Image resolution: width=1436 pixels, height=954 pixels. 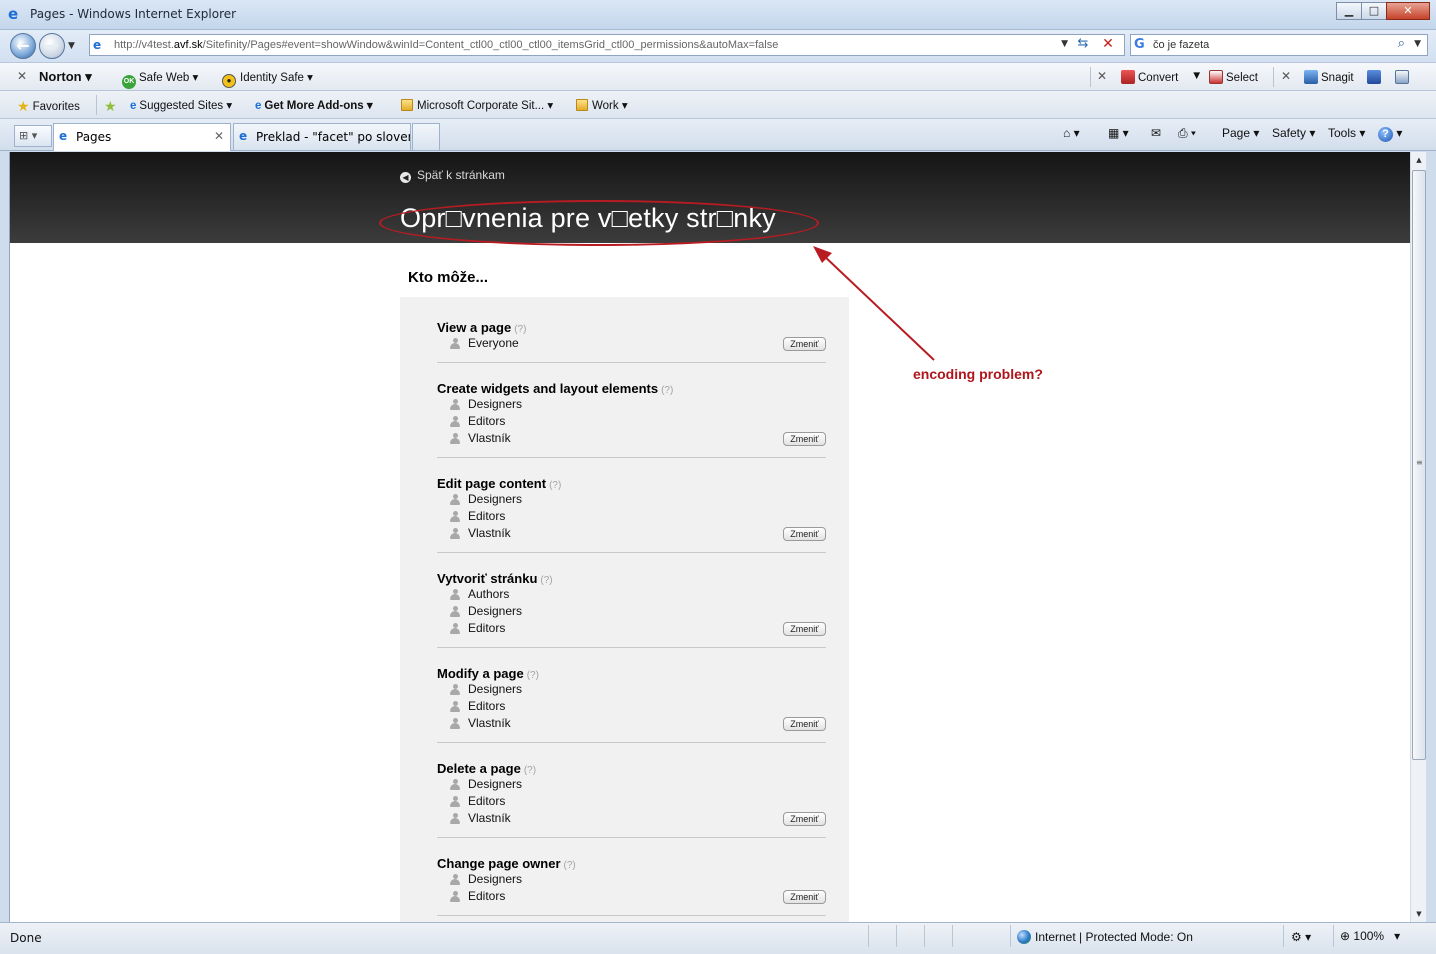 I want to click on search-input, so click(x=1268, y=45).